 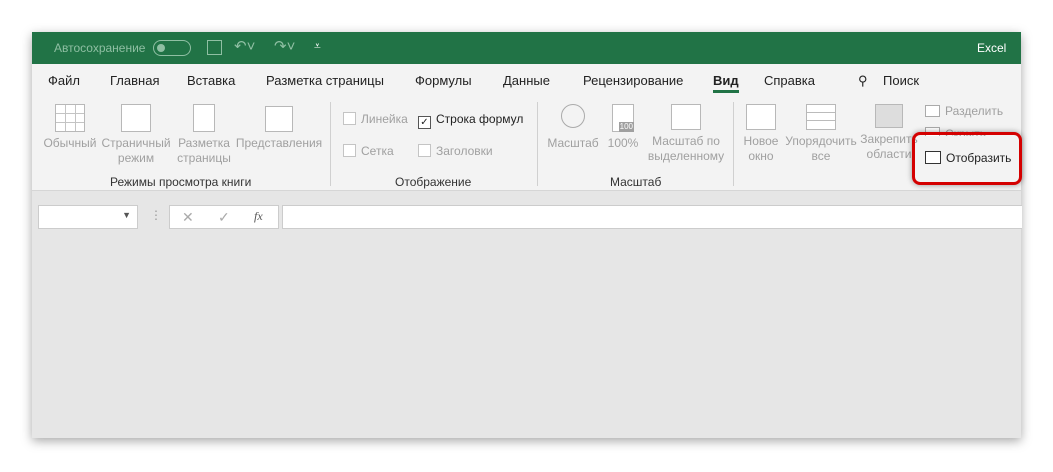 I want to click on freeze-panes-button: Закрепить области, so click(x=889, y=133).